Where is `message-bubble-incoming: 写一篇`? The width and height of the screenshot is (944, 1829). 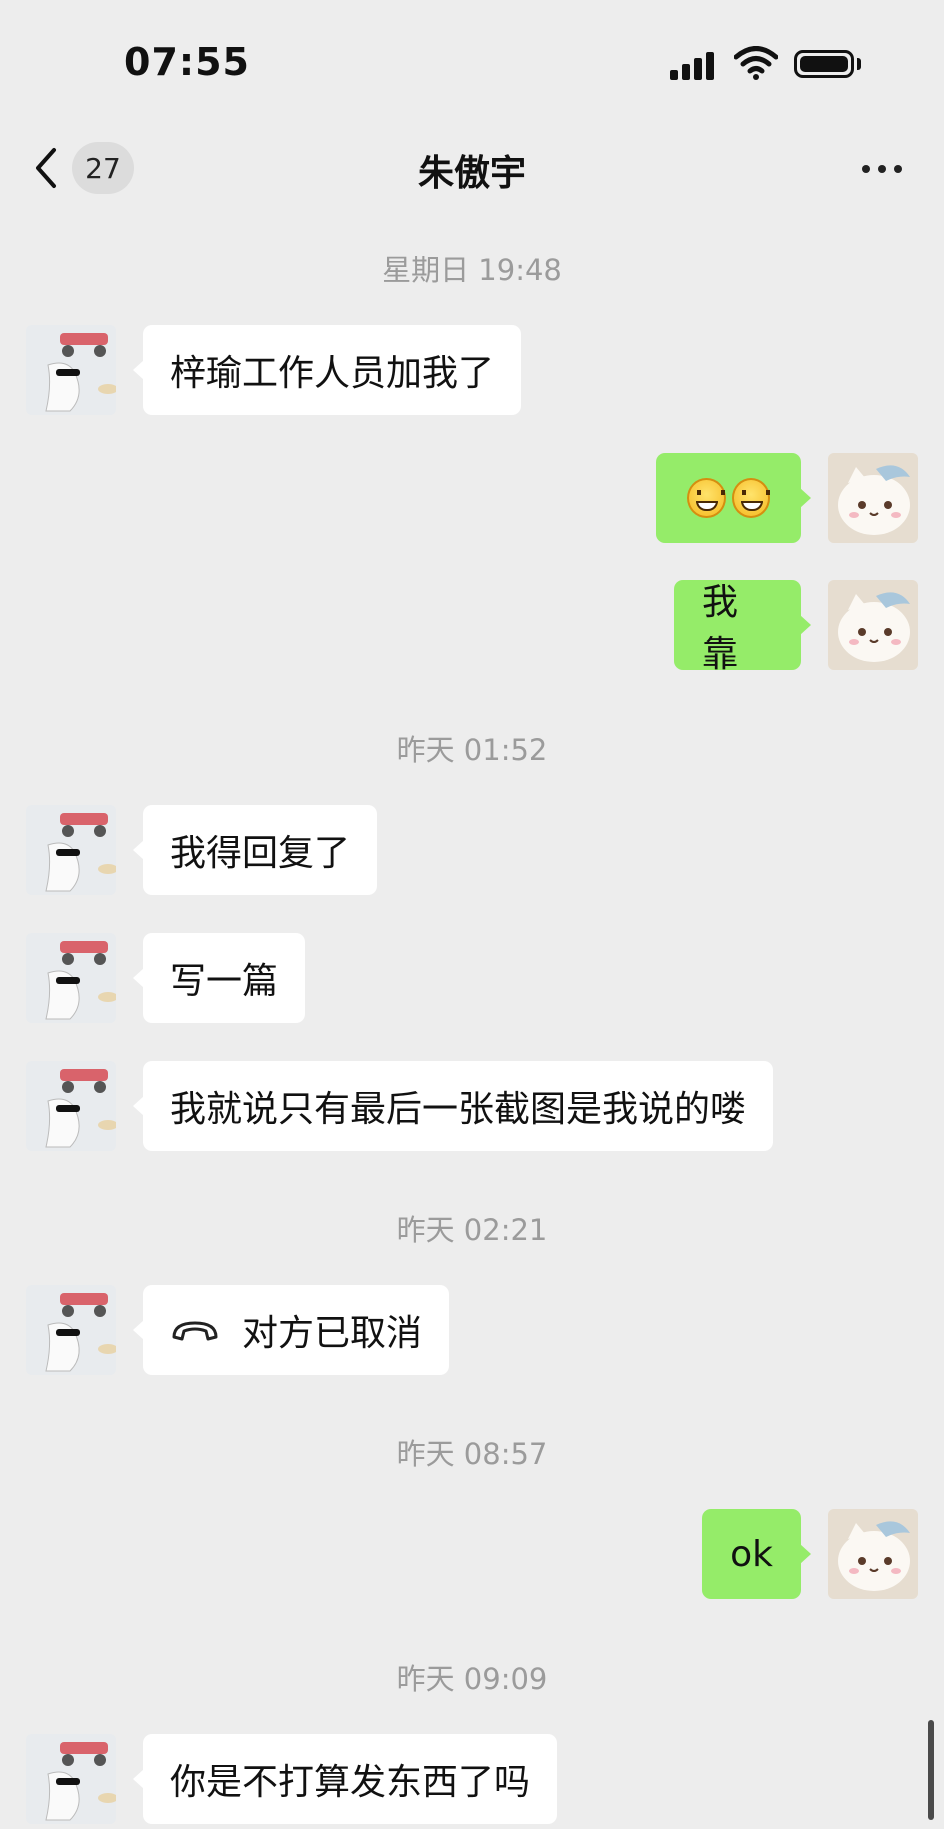
message-bubble-incoming: 写一篇 is located at coordinates (219, 978).